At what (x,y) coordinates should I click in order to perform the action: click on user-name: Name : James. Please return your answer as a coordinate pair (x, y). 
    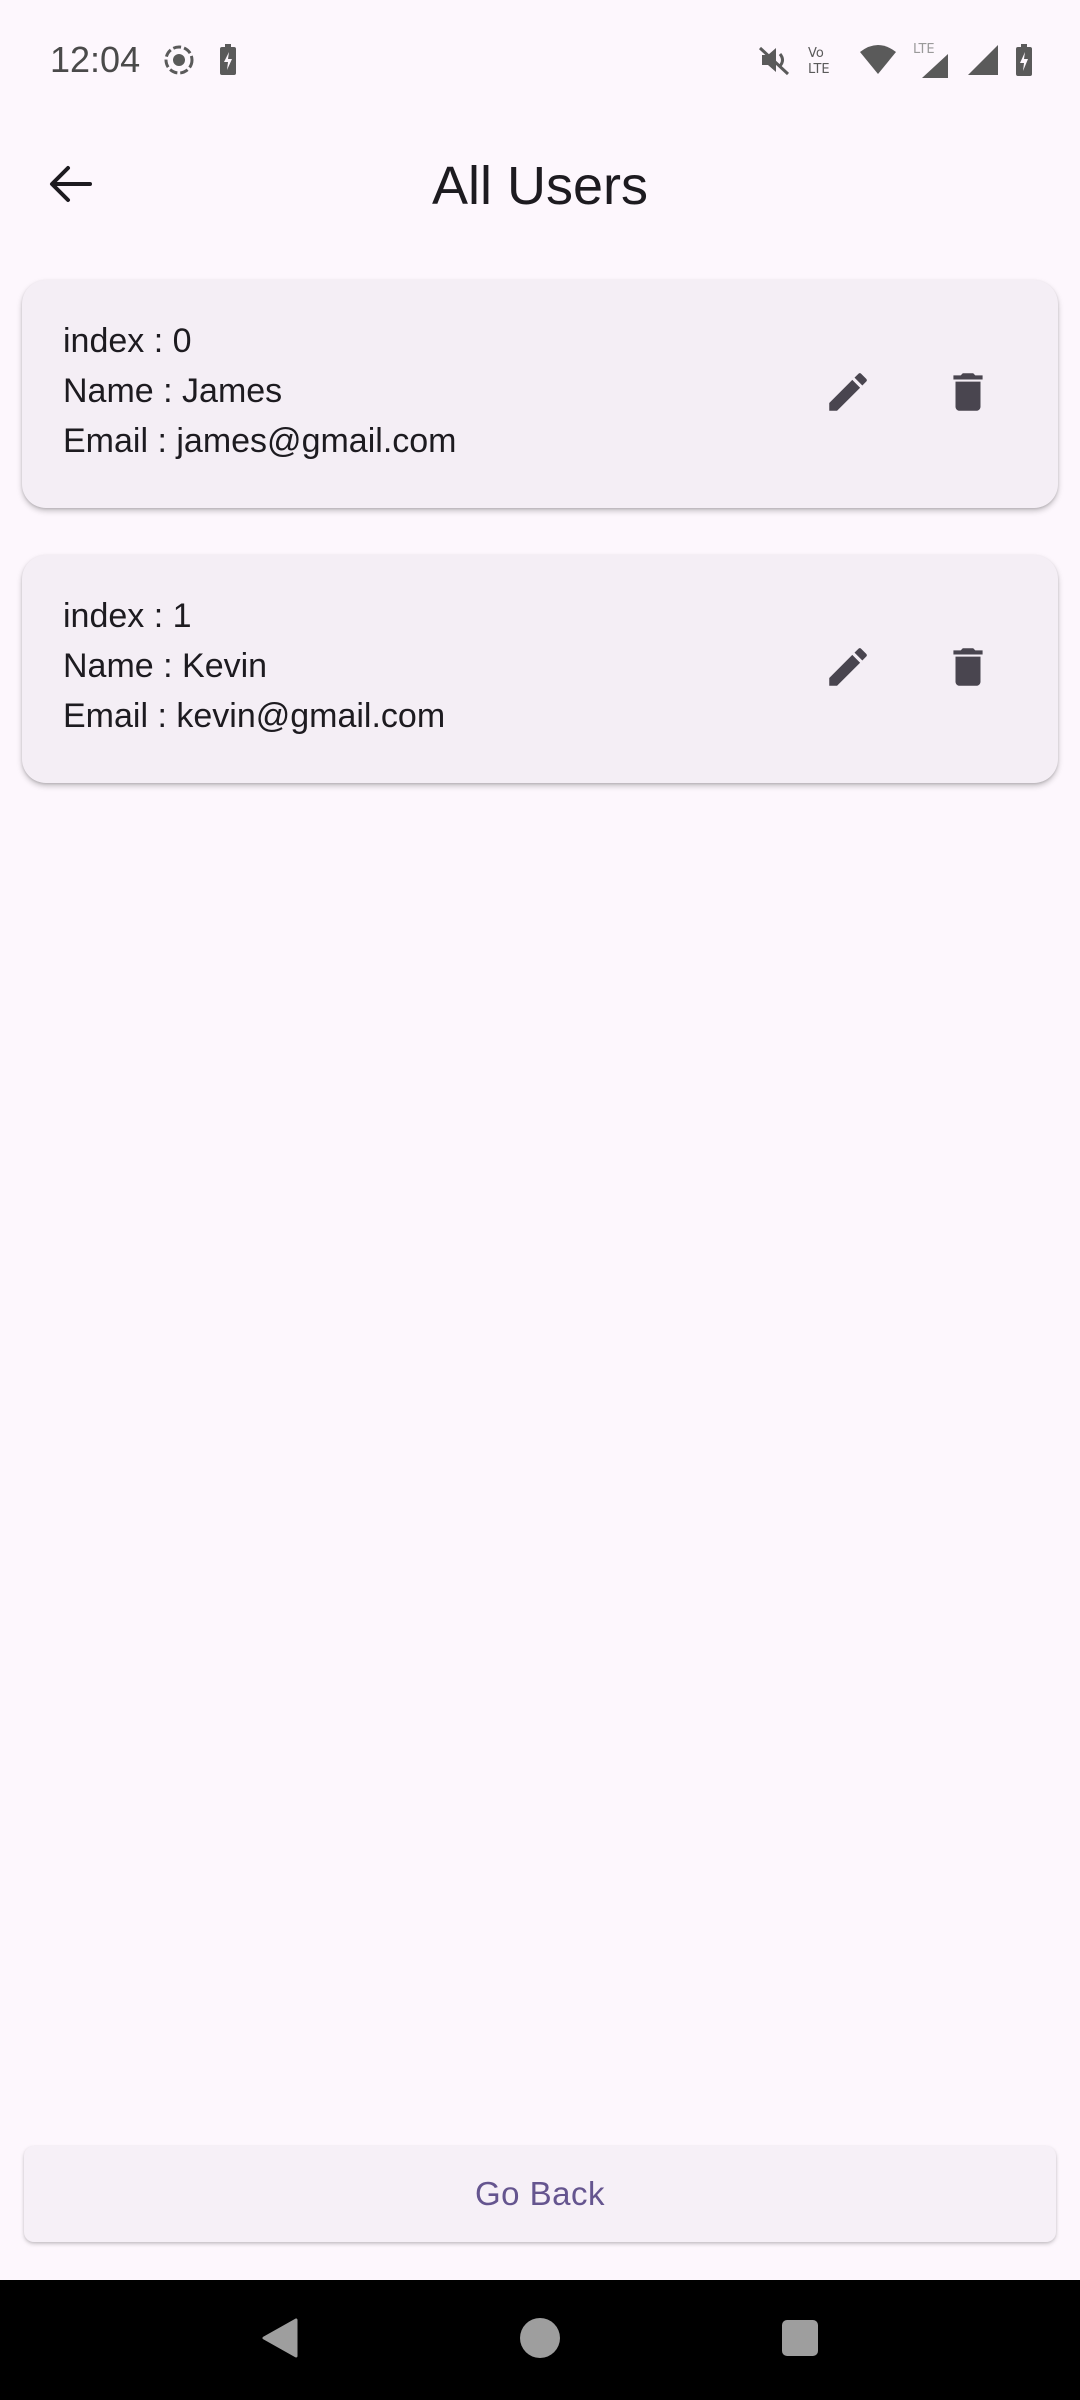
    Looking at the image, I should click on (173, 391).